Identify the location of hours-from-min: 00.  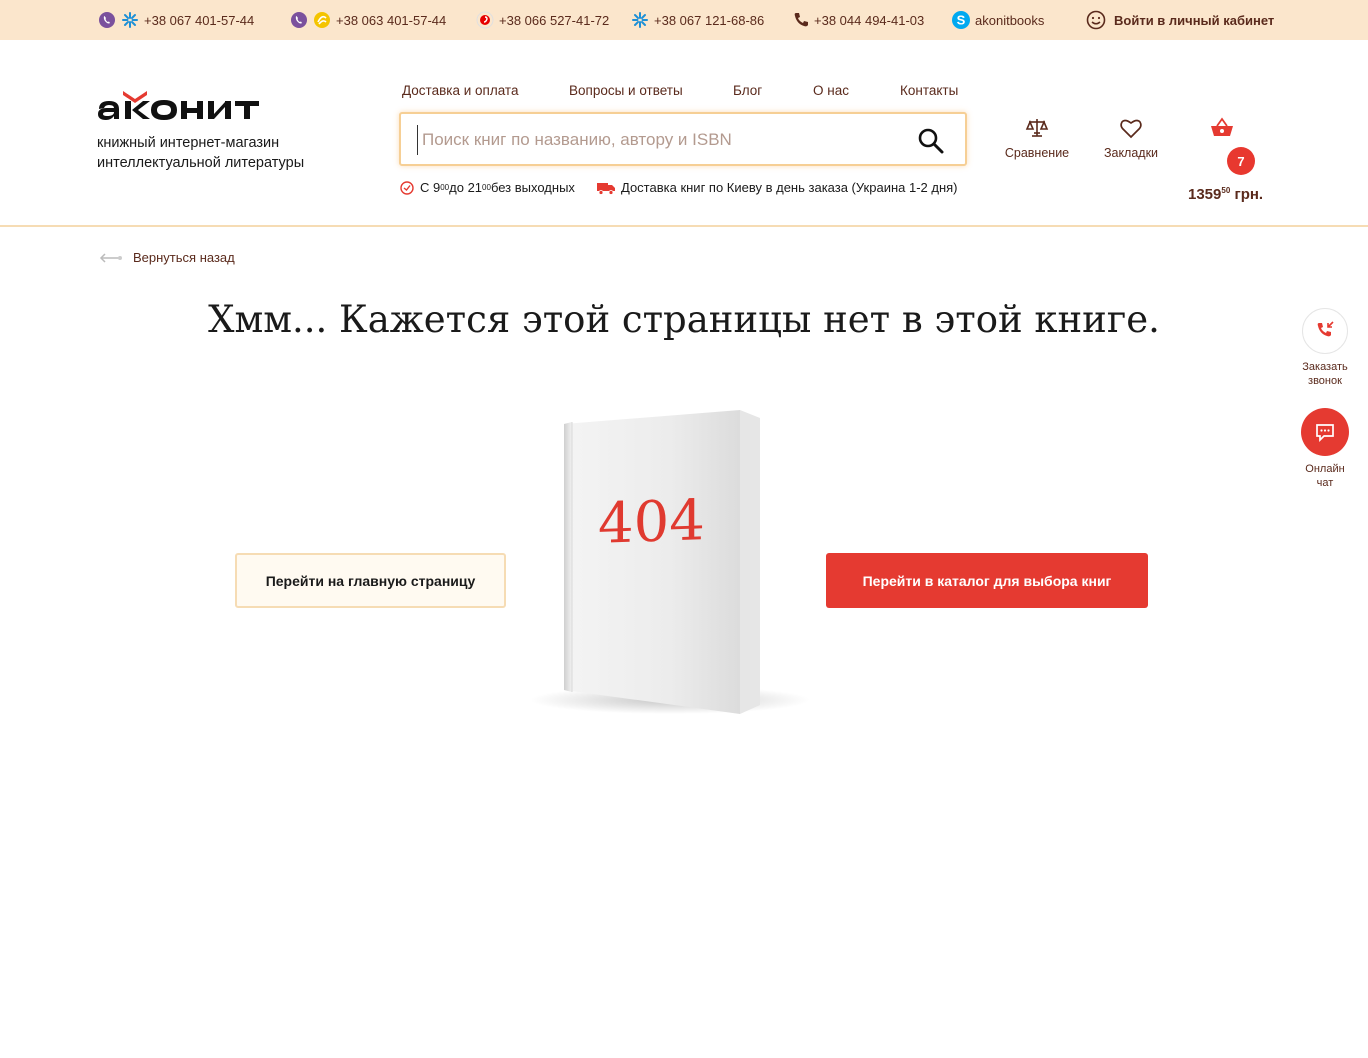
(445, 187).